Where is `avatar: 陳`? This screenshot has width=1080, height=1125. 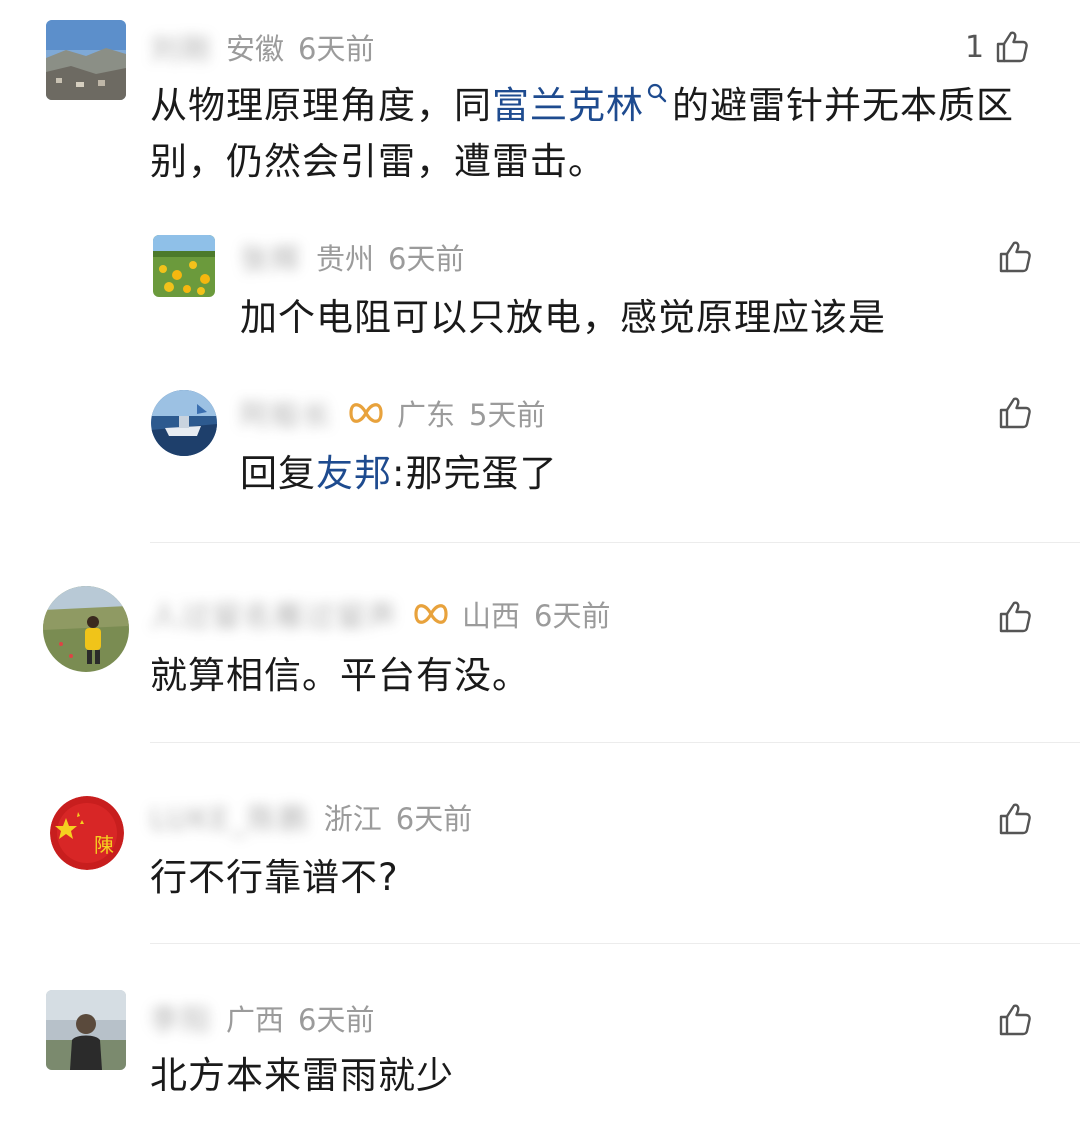 avatar: 陳 is located at coordinates (87, 833).